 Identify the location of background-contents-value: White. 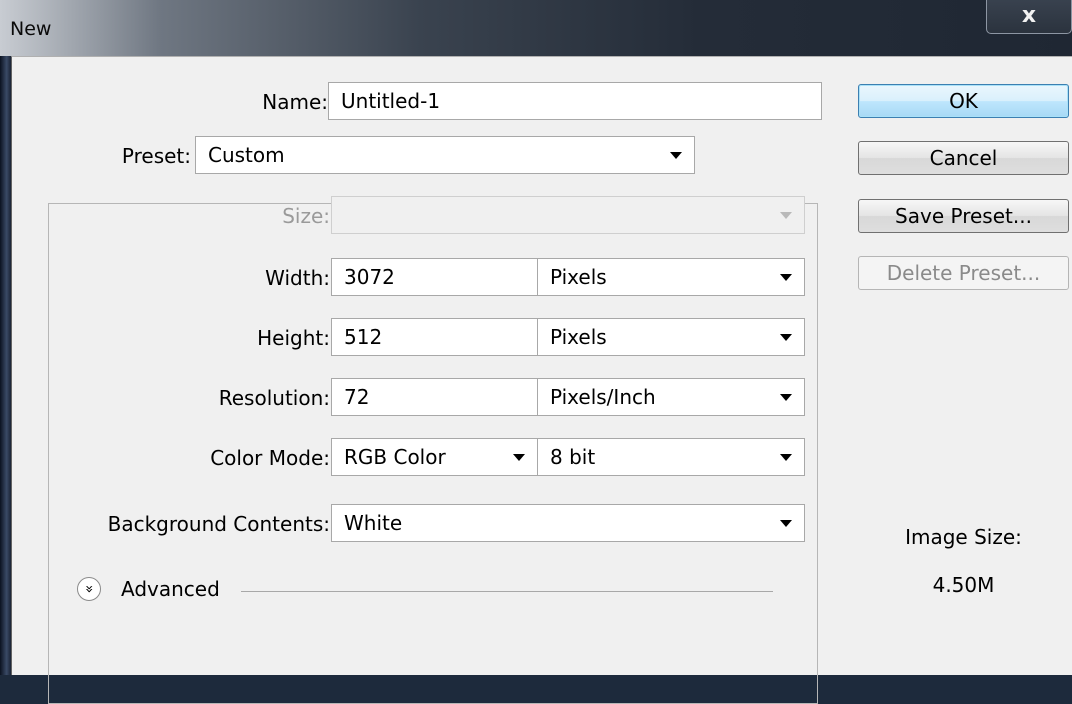
(373, 523).